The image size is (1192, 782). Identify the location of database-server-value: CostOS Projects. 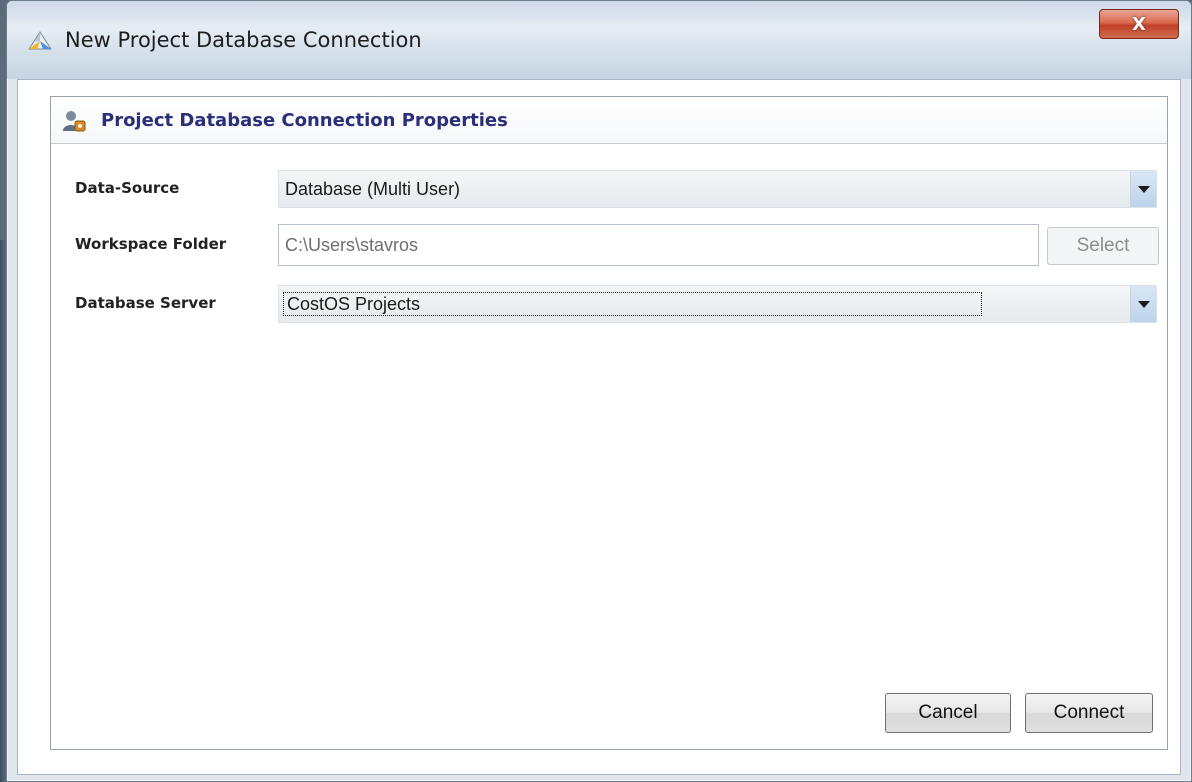
(632, 304).